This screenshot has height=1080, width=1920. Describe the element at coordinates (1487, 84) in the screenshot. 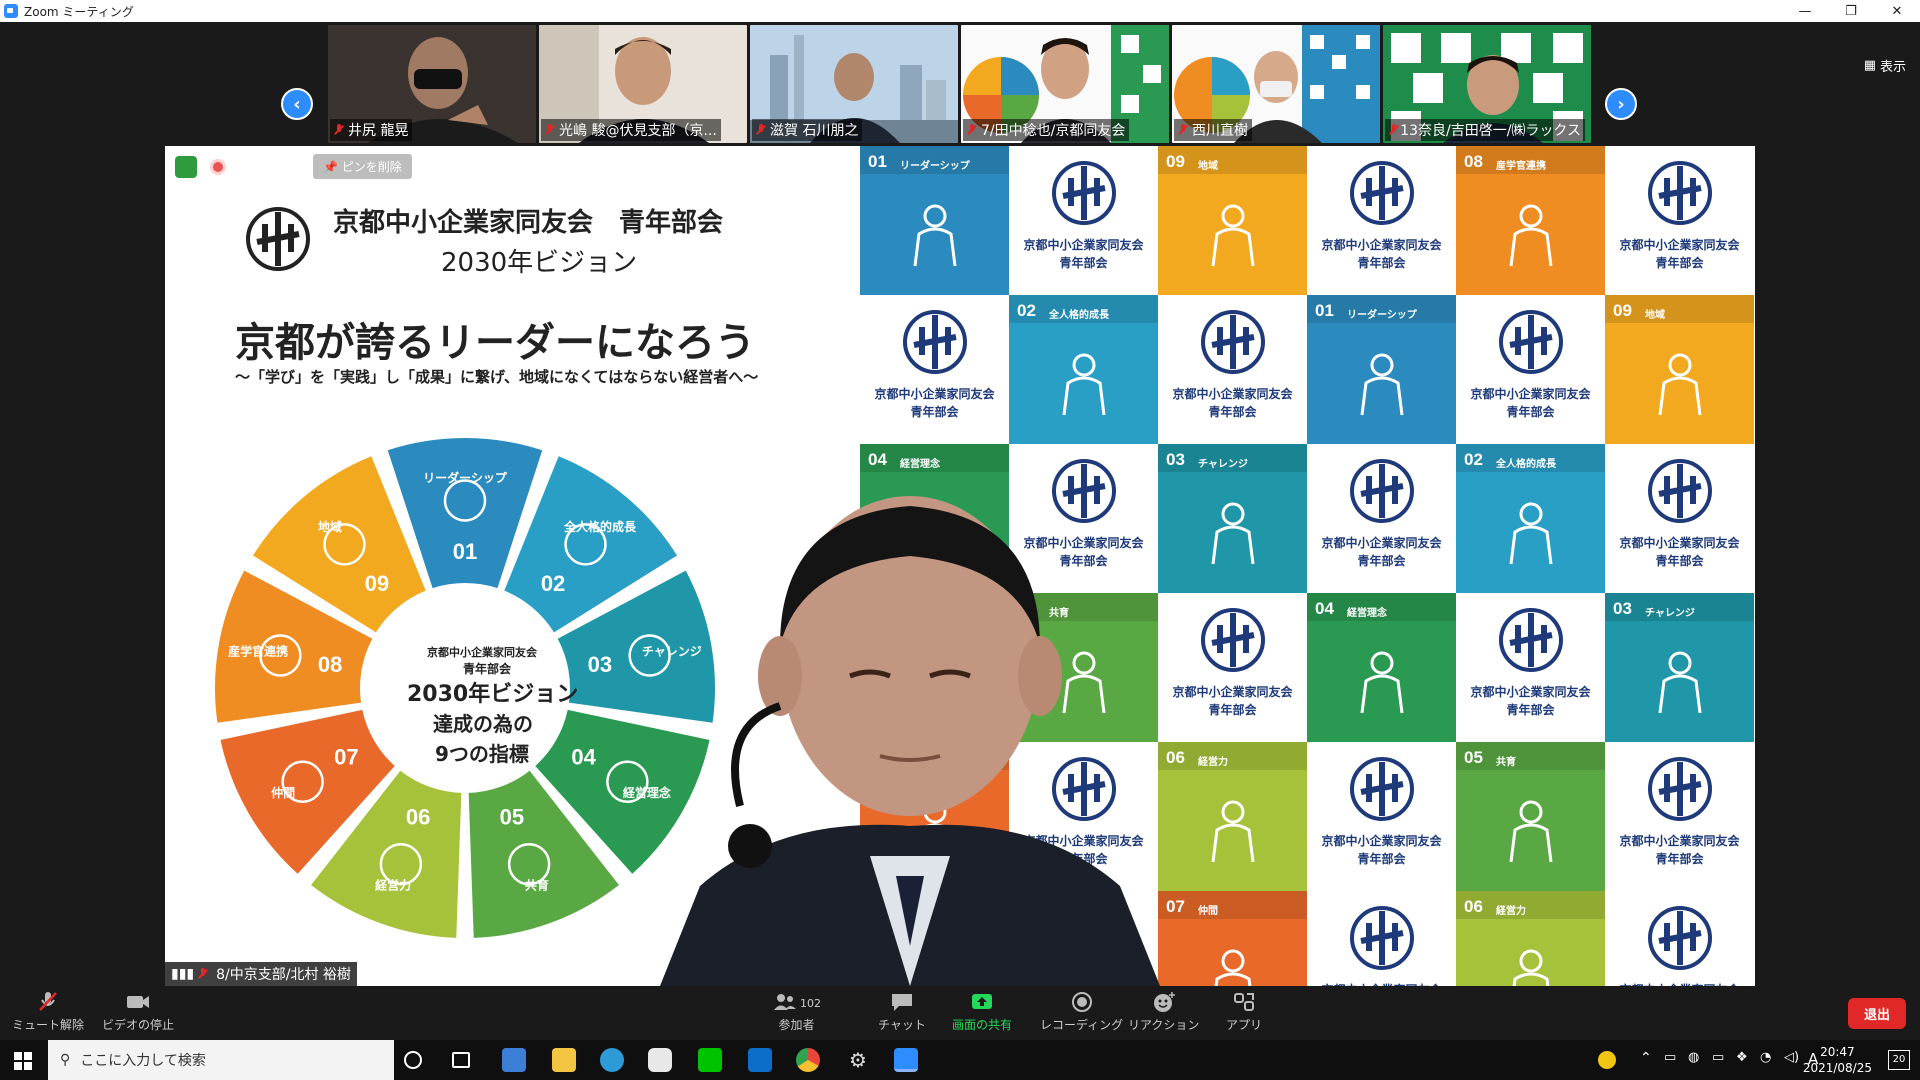

I see `participant-thumb: 13奈良/吉田啓一/㈱ラックス` at that location.